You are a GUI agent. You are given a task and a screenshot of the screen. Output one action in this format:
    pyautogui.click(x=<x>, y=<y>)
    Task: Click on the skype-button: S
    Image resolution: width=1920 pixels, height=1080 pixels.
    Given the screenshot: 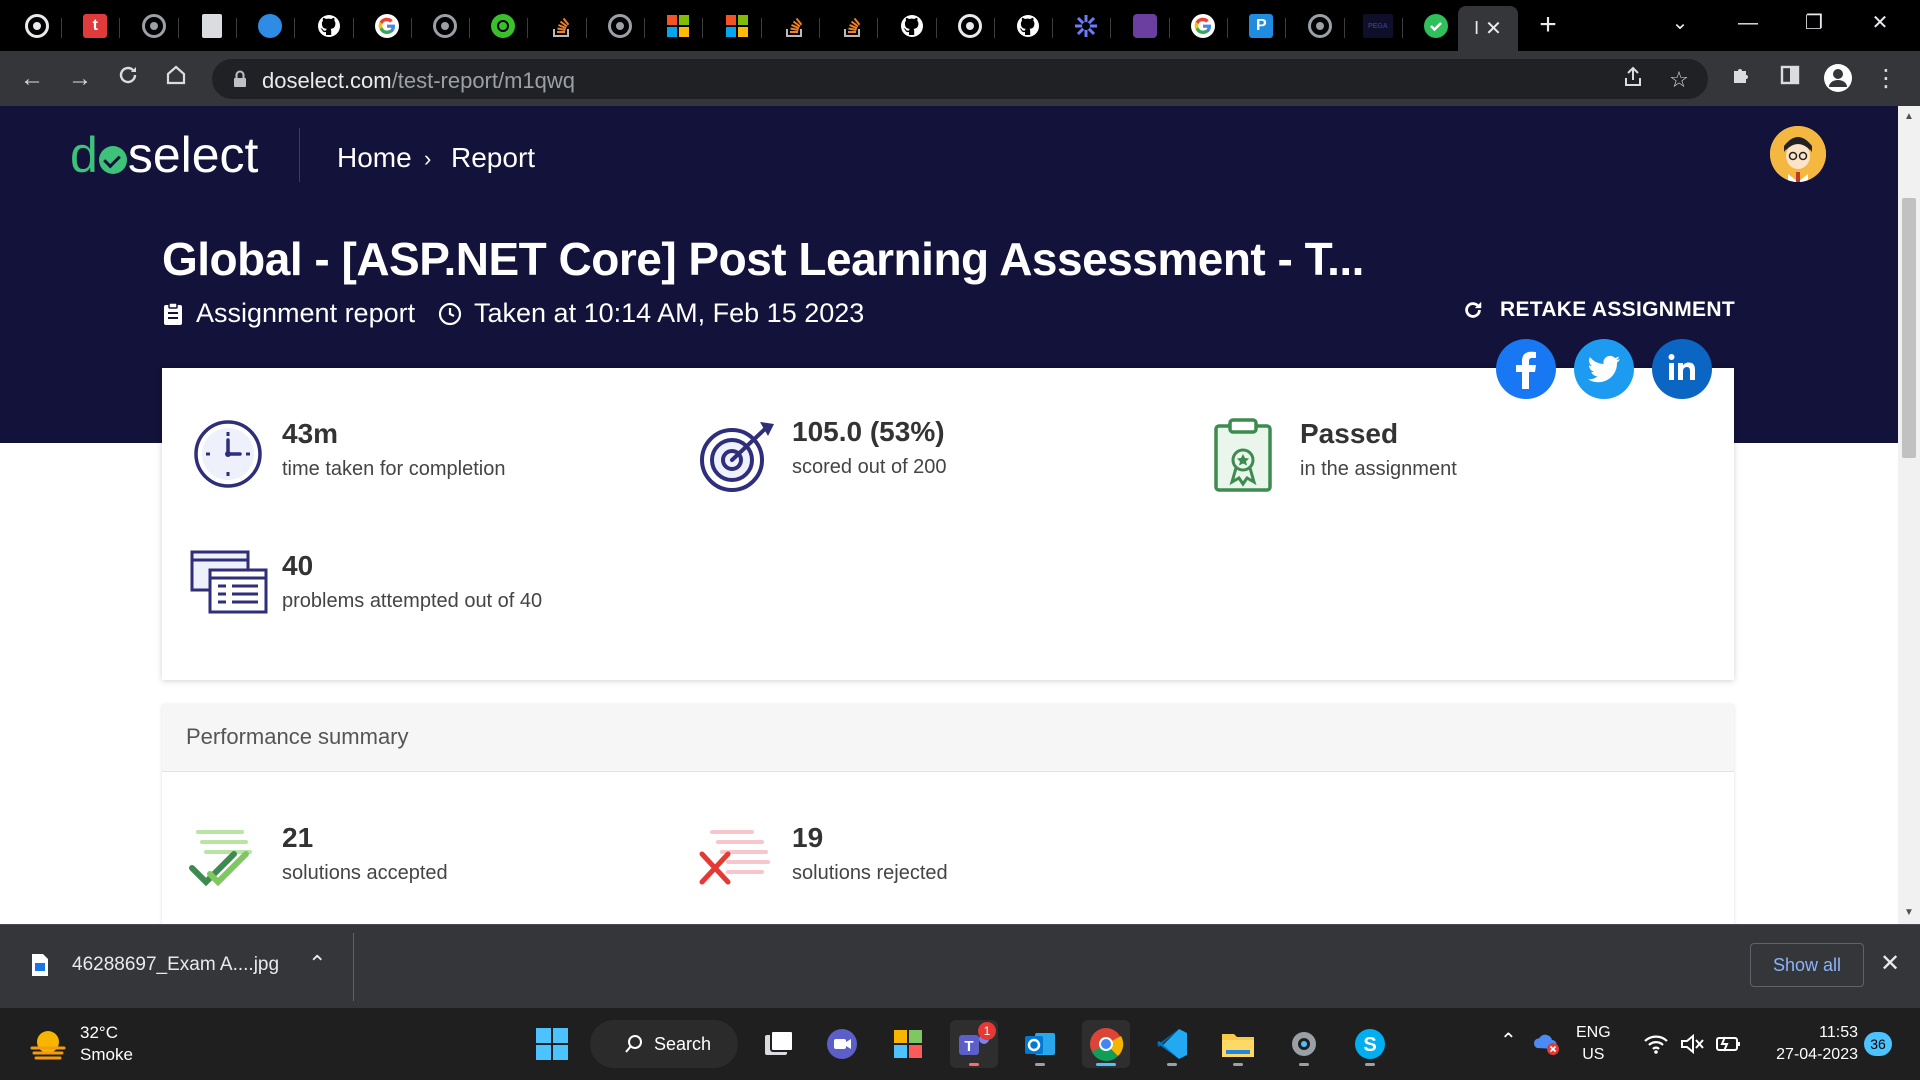 What is the action you would take?
    pyautogui.click(x=1370, y=1044)
    